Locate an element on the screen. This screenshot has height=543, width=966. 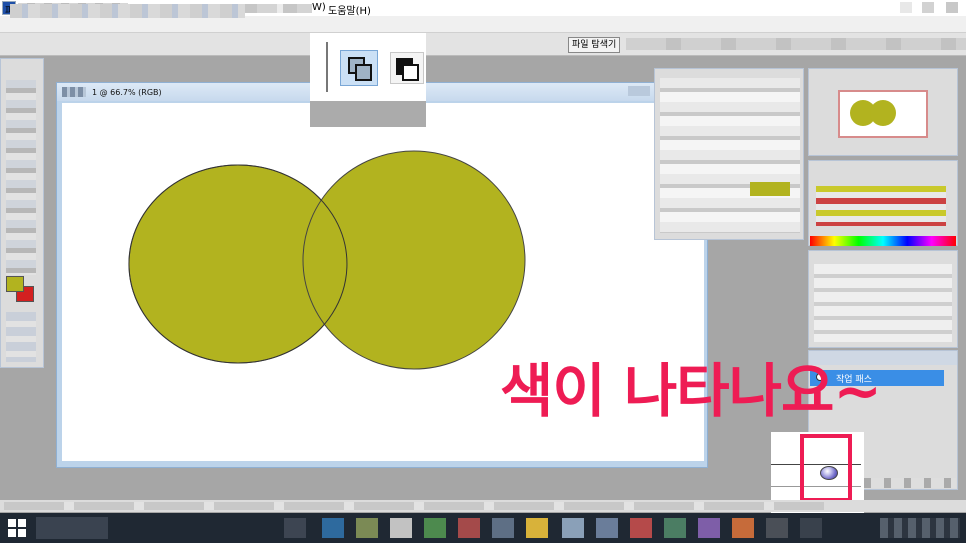
toolbar-divider is located at coordinates (327, 67).